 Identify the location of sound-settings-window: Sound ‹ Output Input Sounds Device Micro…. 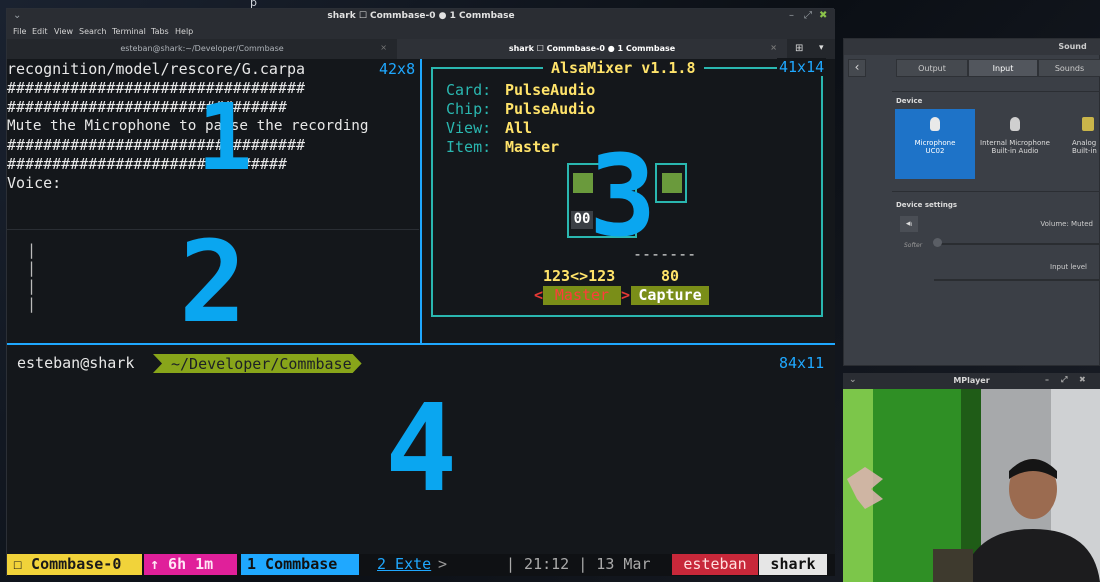
(971, 202).